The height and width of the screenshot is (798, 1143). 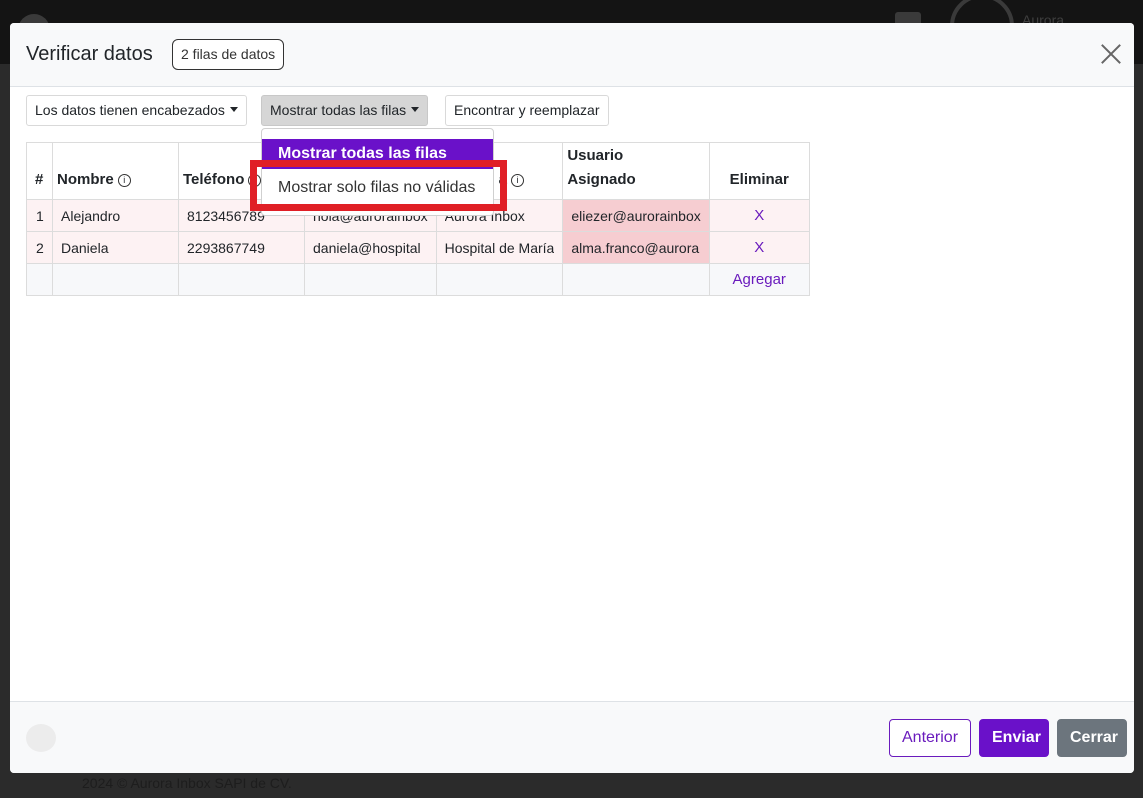 I want to click on cell-assigned-user: eliezer@aurorainbox, so click(x=636, y=215).